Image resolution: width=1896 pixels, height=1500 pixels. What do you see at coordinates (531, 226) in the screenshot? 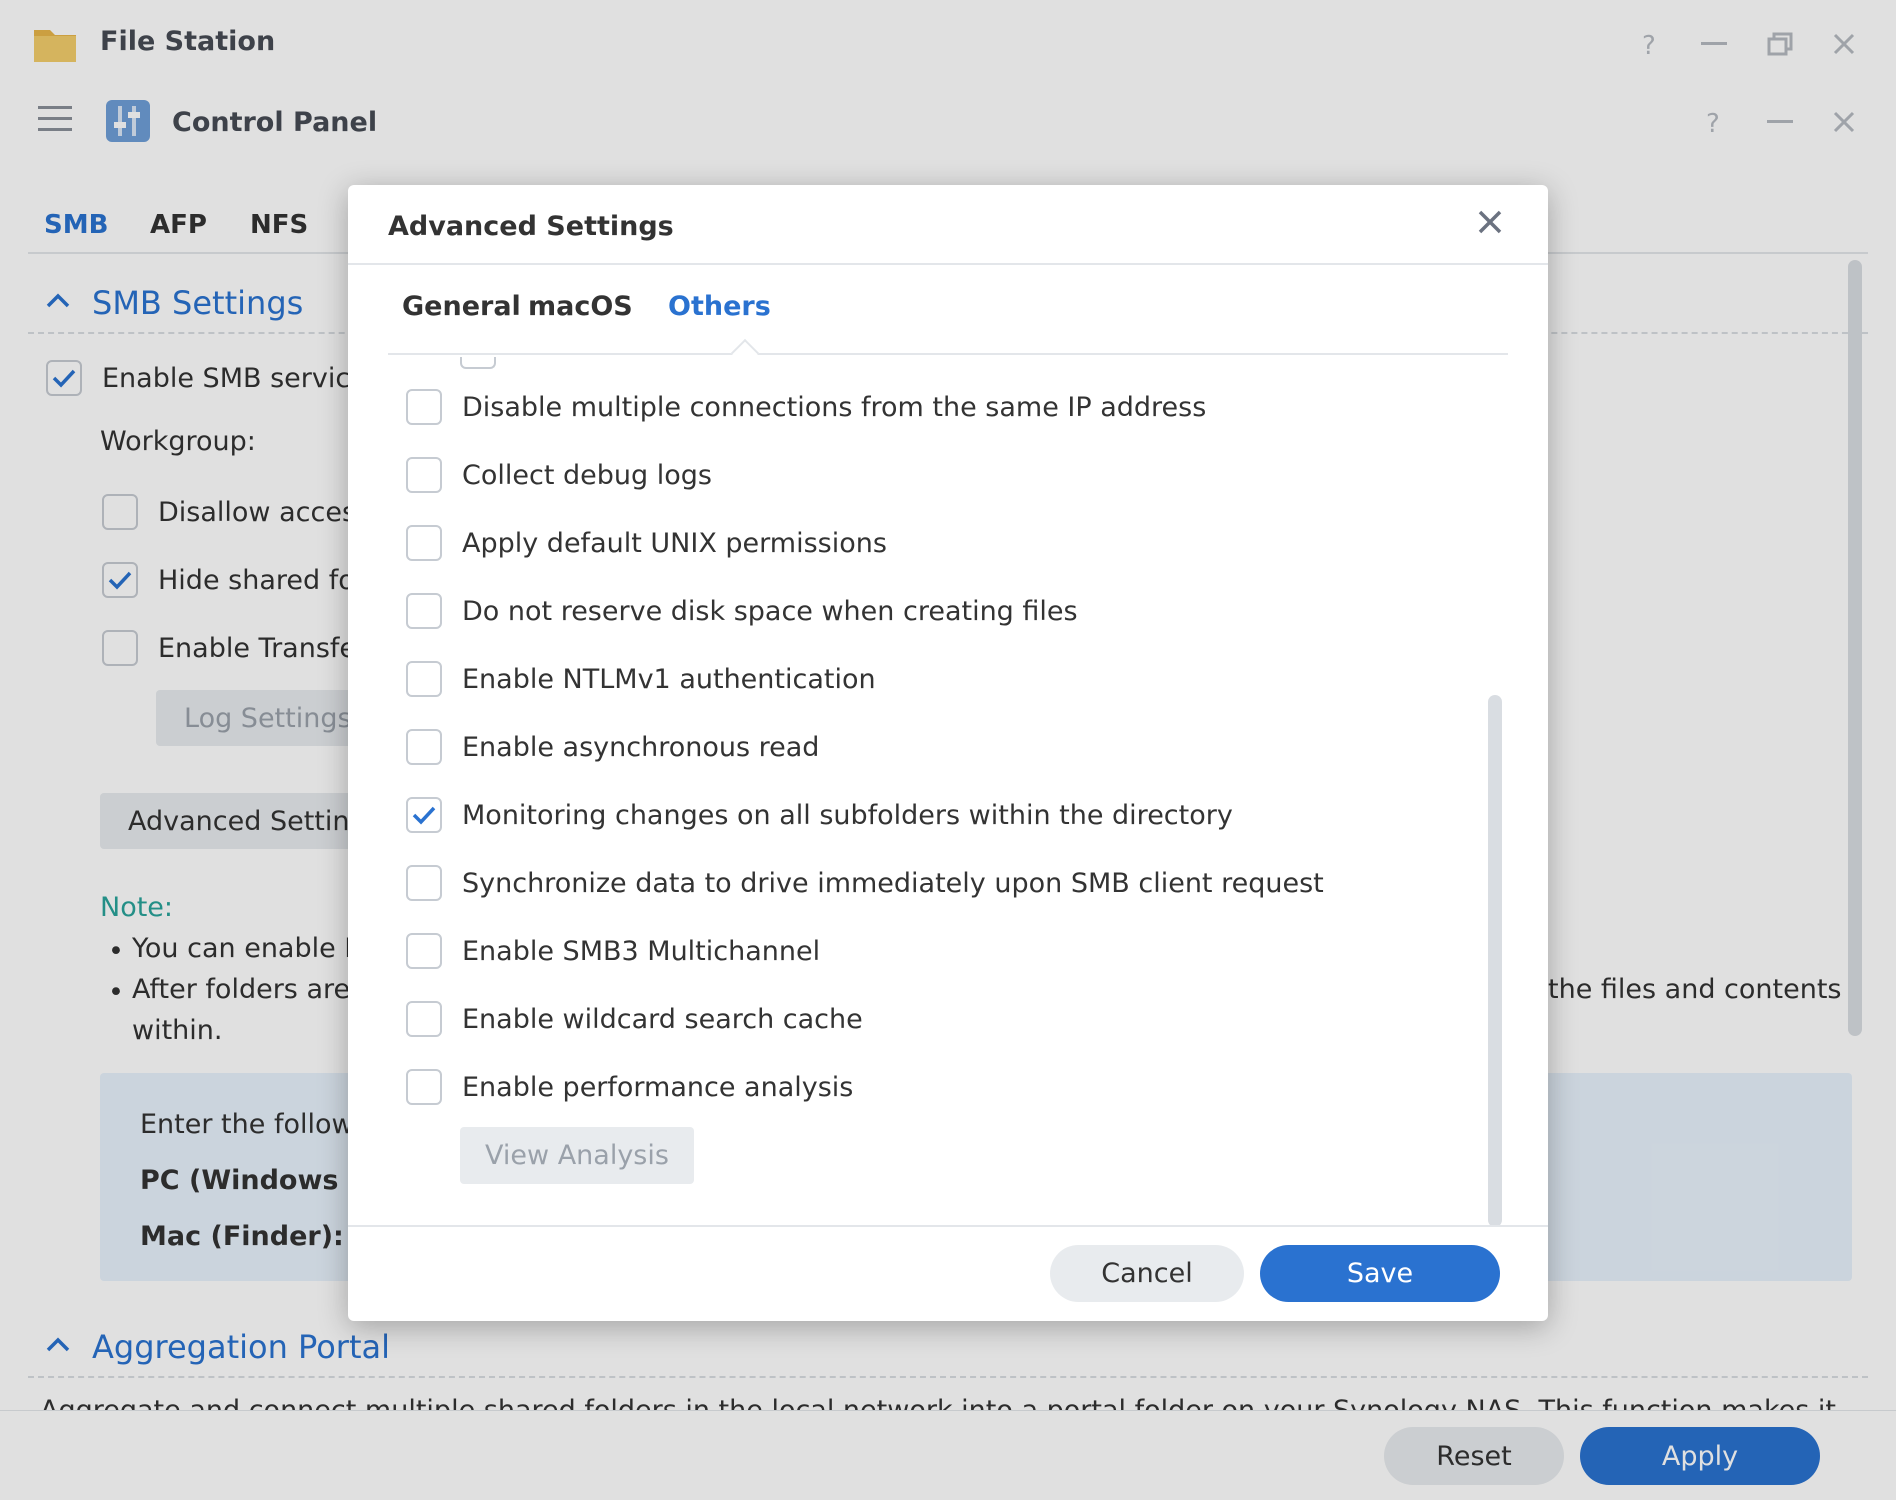
I see `dialog-title: Advanced Settings` at bounding box center [531, 226].